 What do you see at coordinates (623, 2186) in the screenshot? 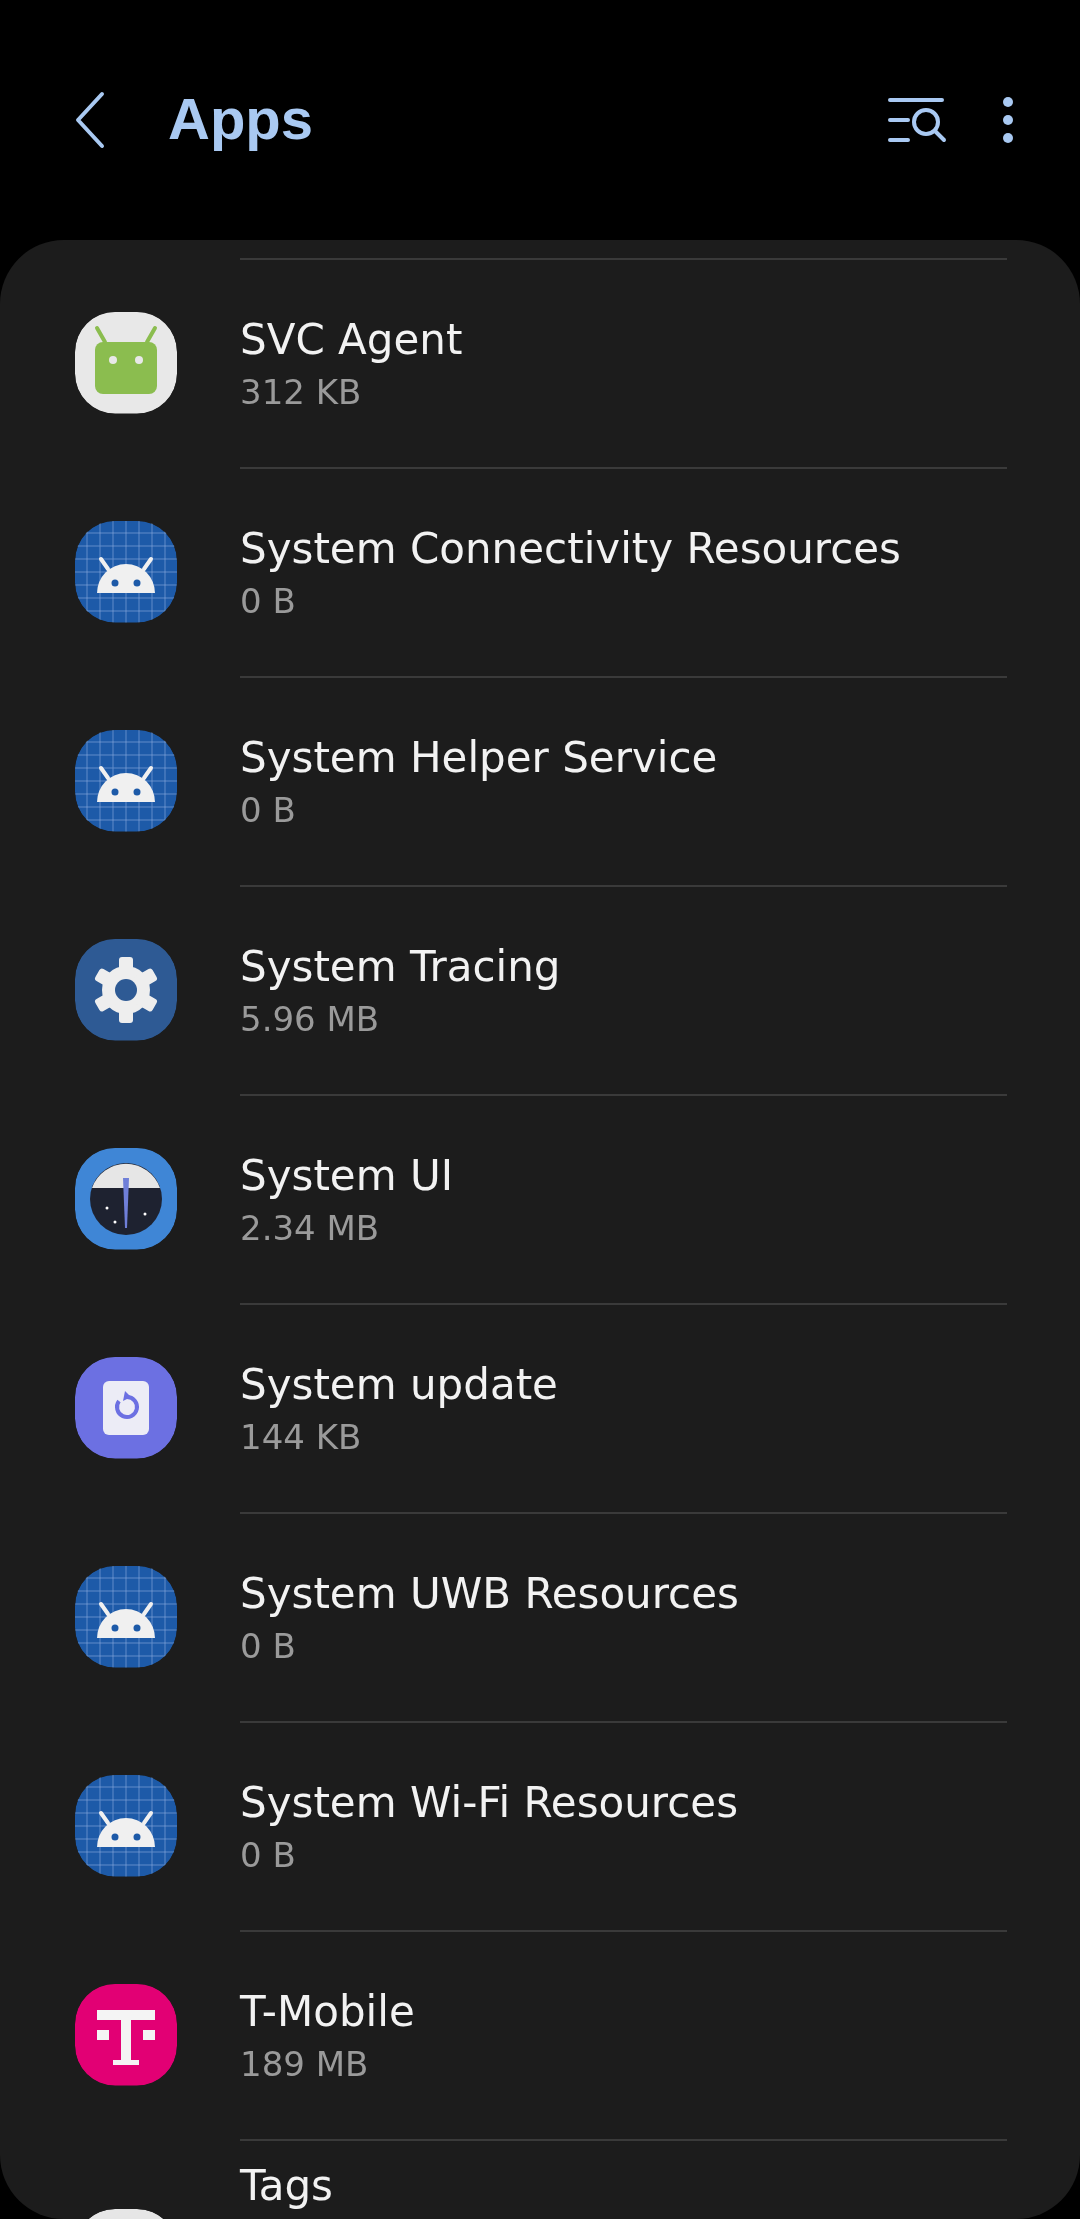
I see `app-name: Tags` at bounding box center [623, 2186].